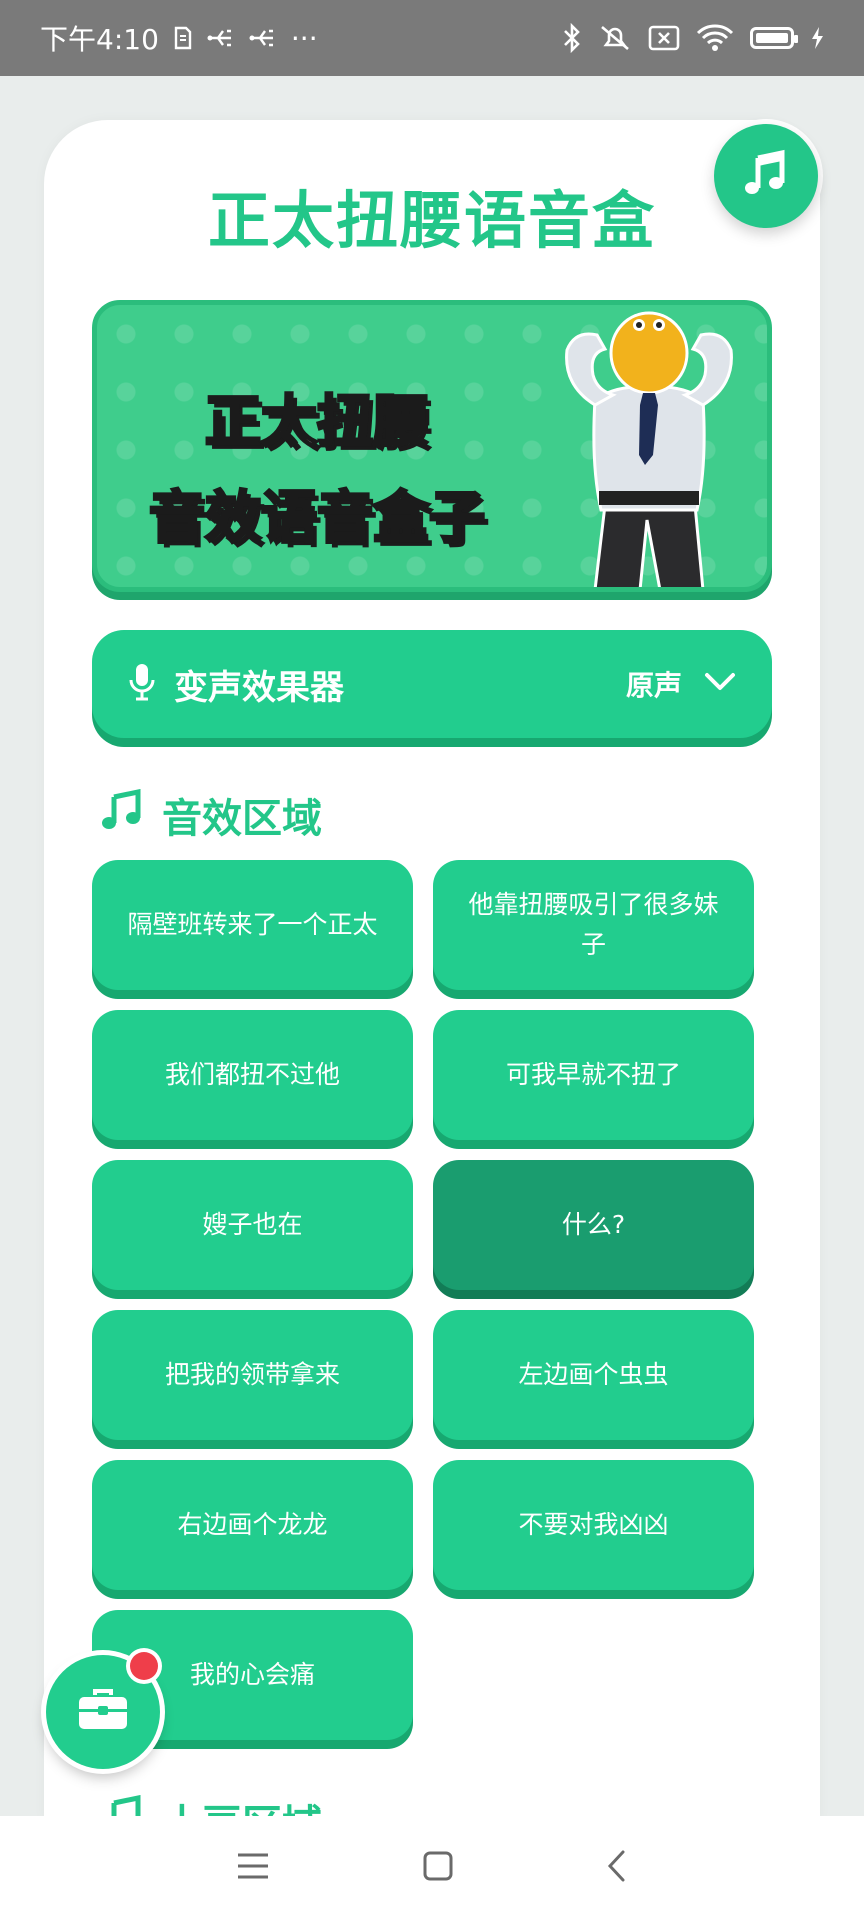 This screenshot has width=864, height=1920. Describe the element at coordinates (252, 1225) in the screenshot. I see `sound-button: 嫂子也在` at that location.